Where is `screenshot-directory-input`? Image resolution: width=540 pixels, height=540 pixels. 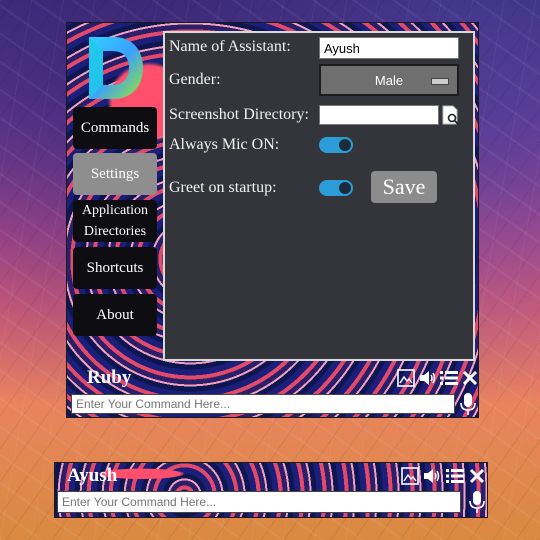 screenshot-directory-input is located at coordinates (379, 115).